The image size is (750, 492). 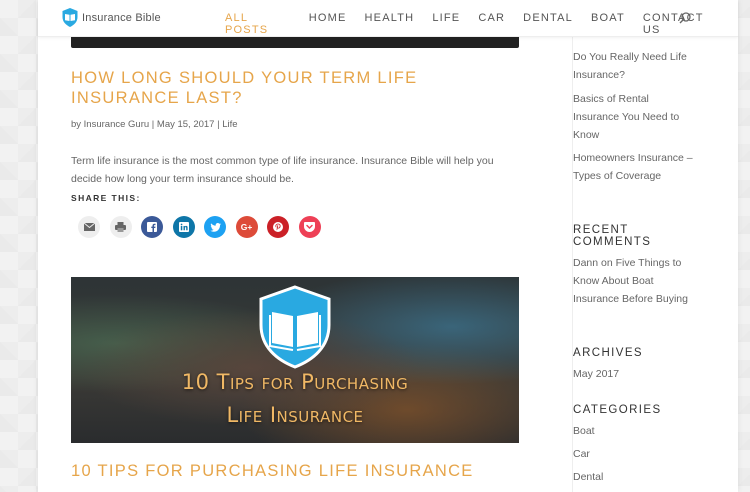 What do you see at coordinates (633, 374) in the screenshot?
I see `sidebar-archive-link: May 2017` at bounding box center [633, 374].